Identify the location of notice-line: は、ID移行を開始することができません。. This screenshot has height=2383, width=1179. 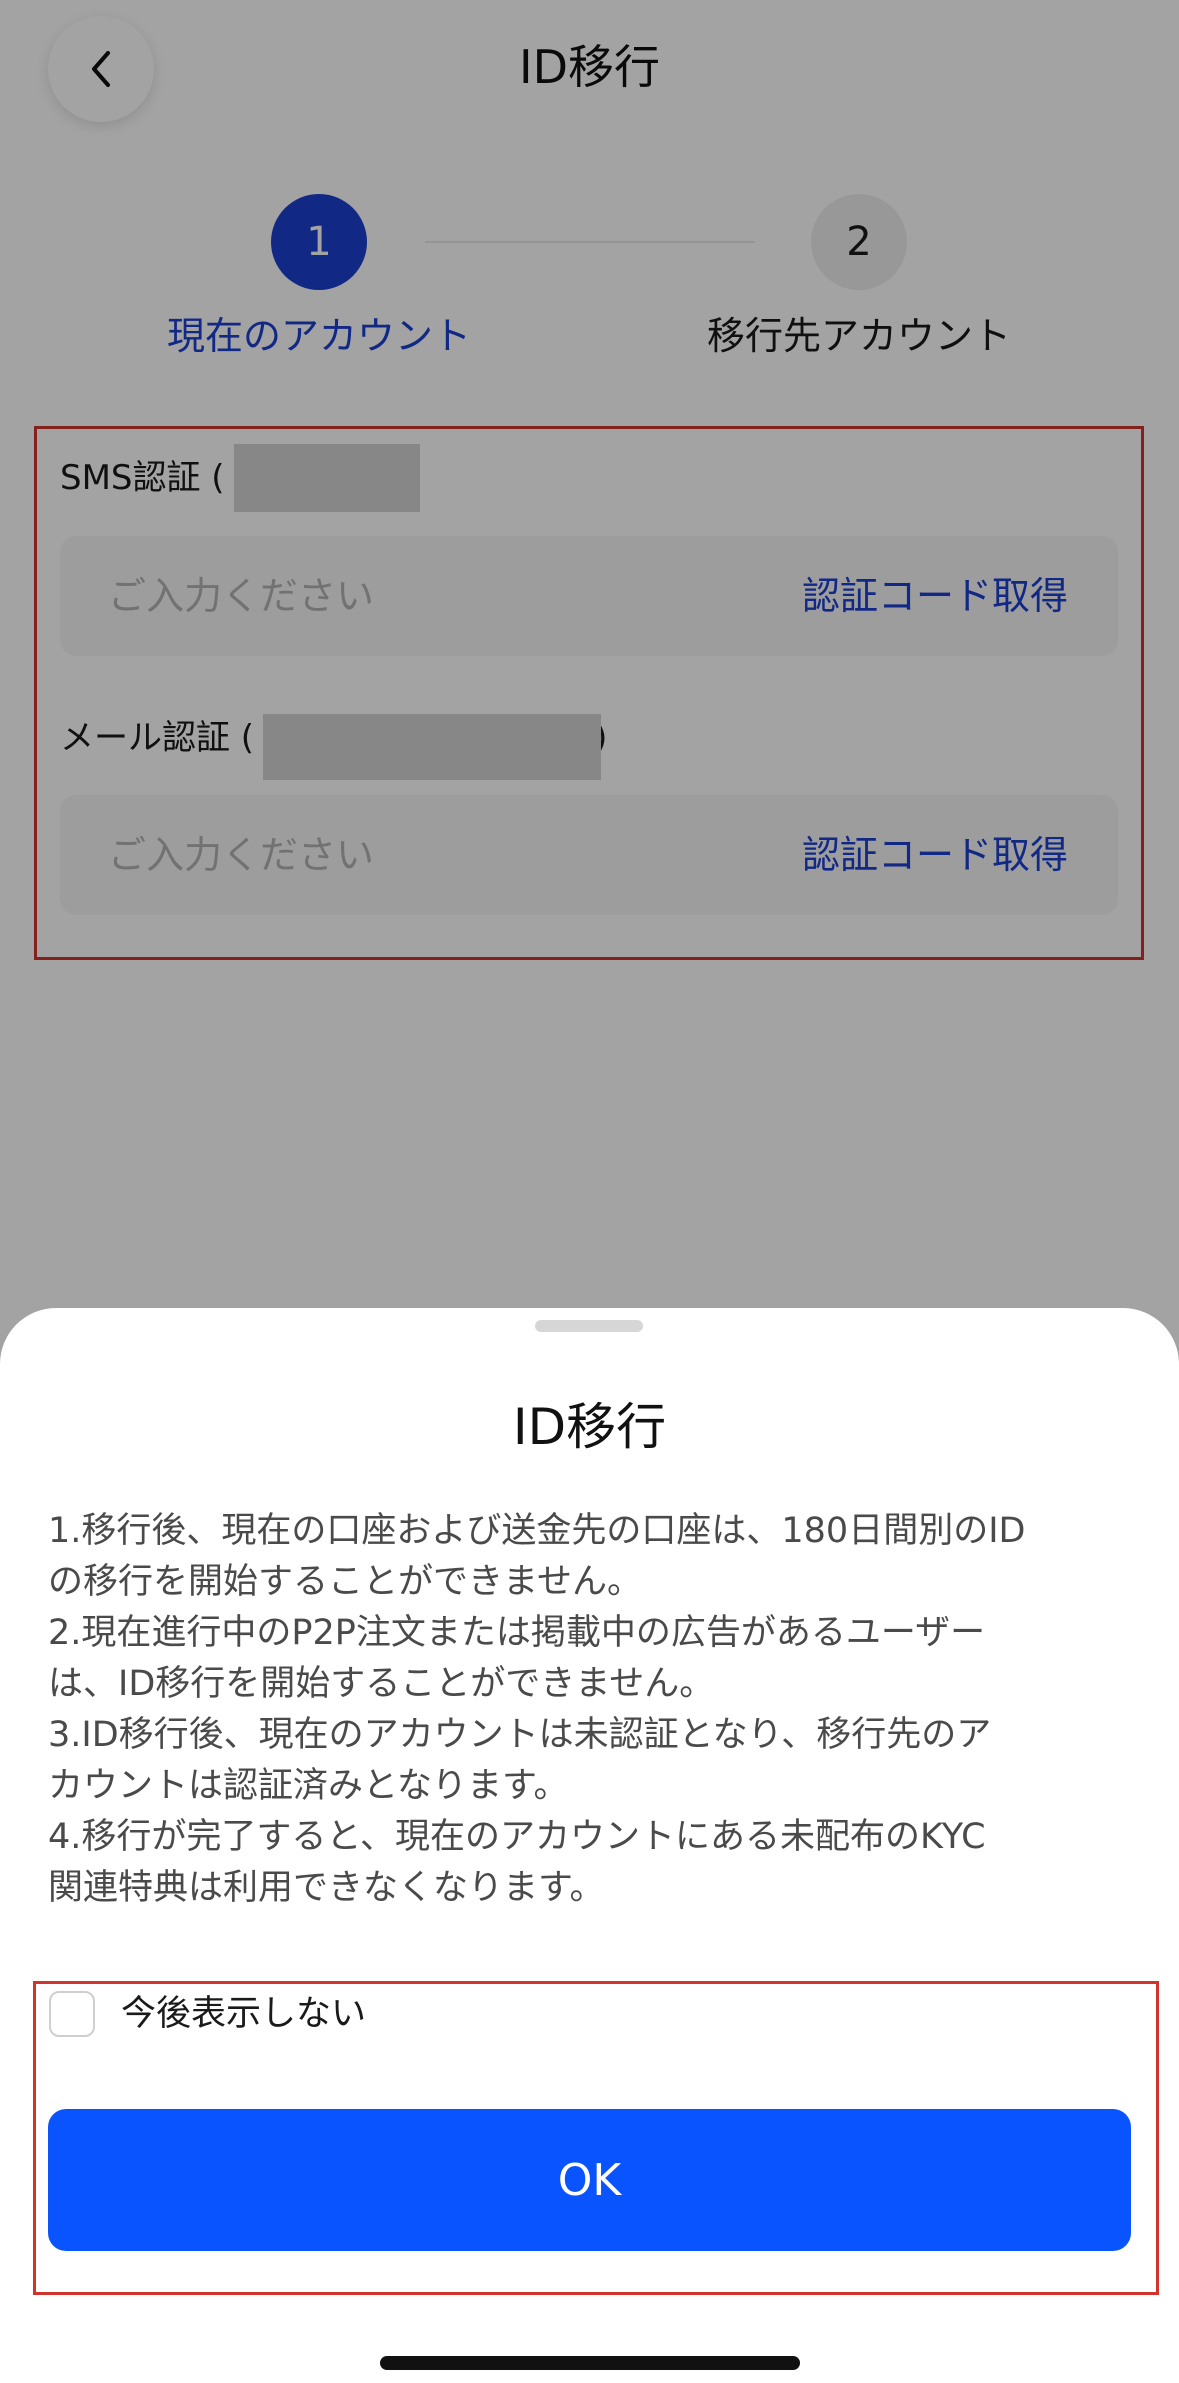
(381, 1684).